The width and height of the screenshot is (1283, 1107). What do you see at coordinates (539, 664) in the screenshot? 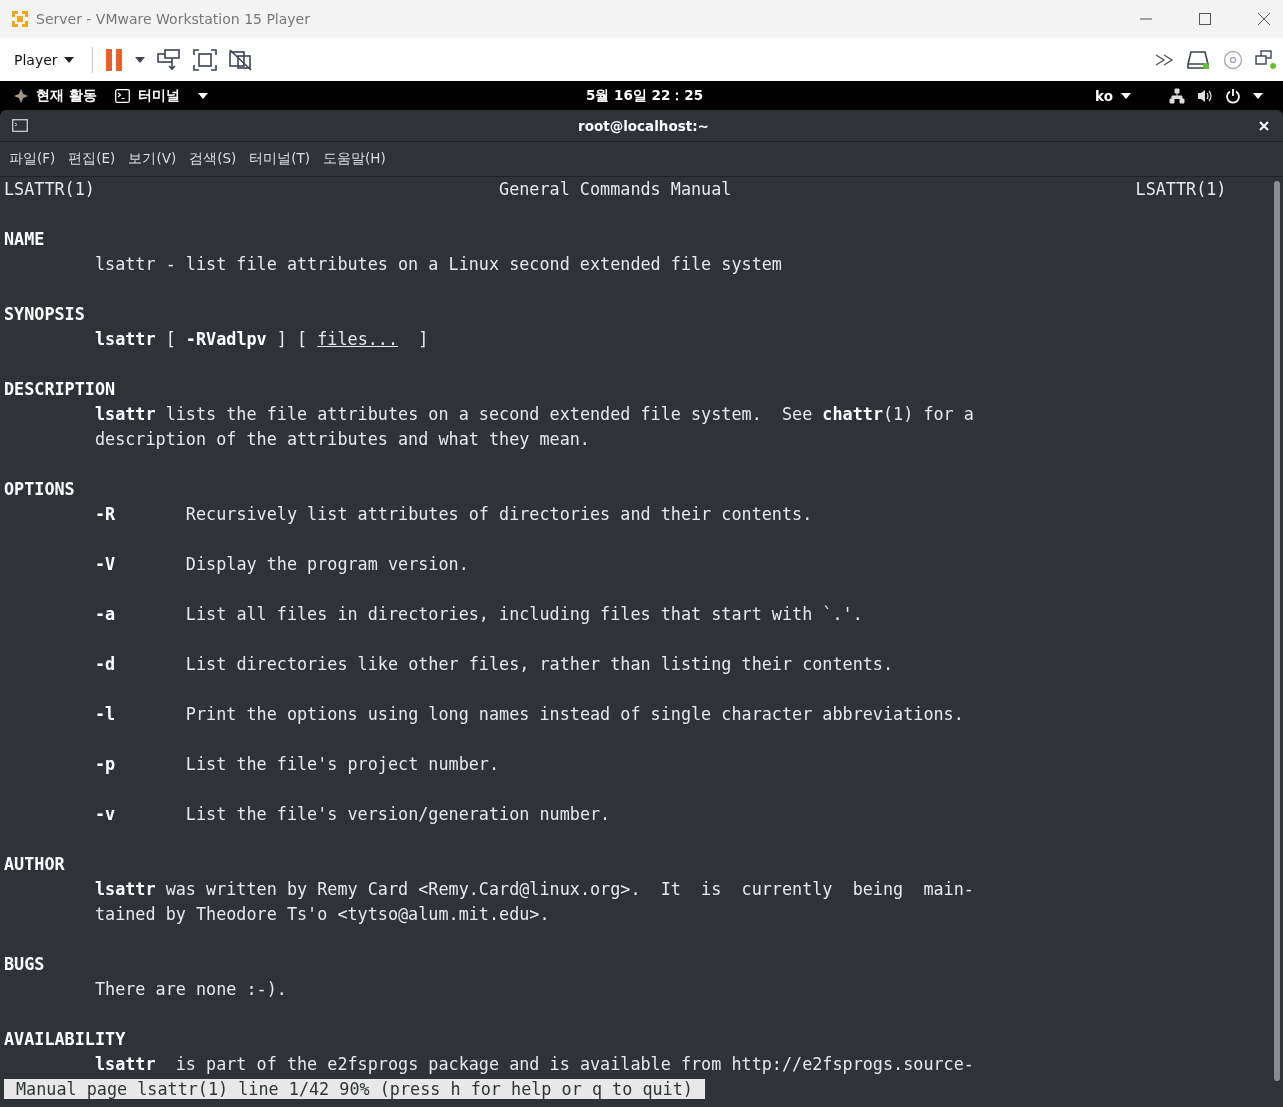
I see `option-description: List directories like other files, rather than listing their contents.` at bounding box center [539, 664].